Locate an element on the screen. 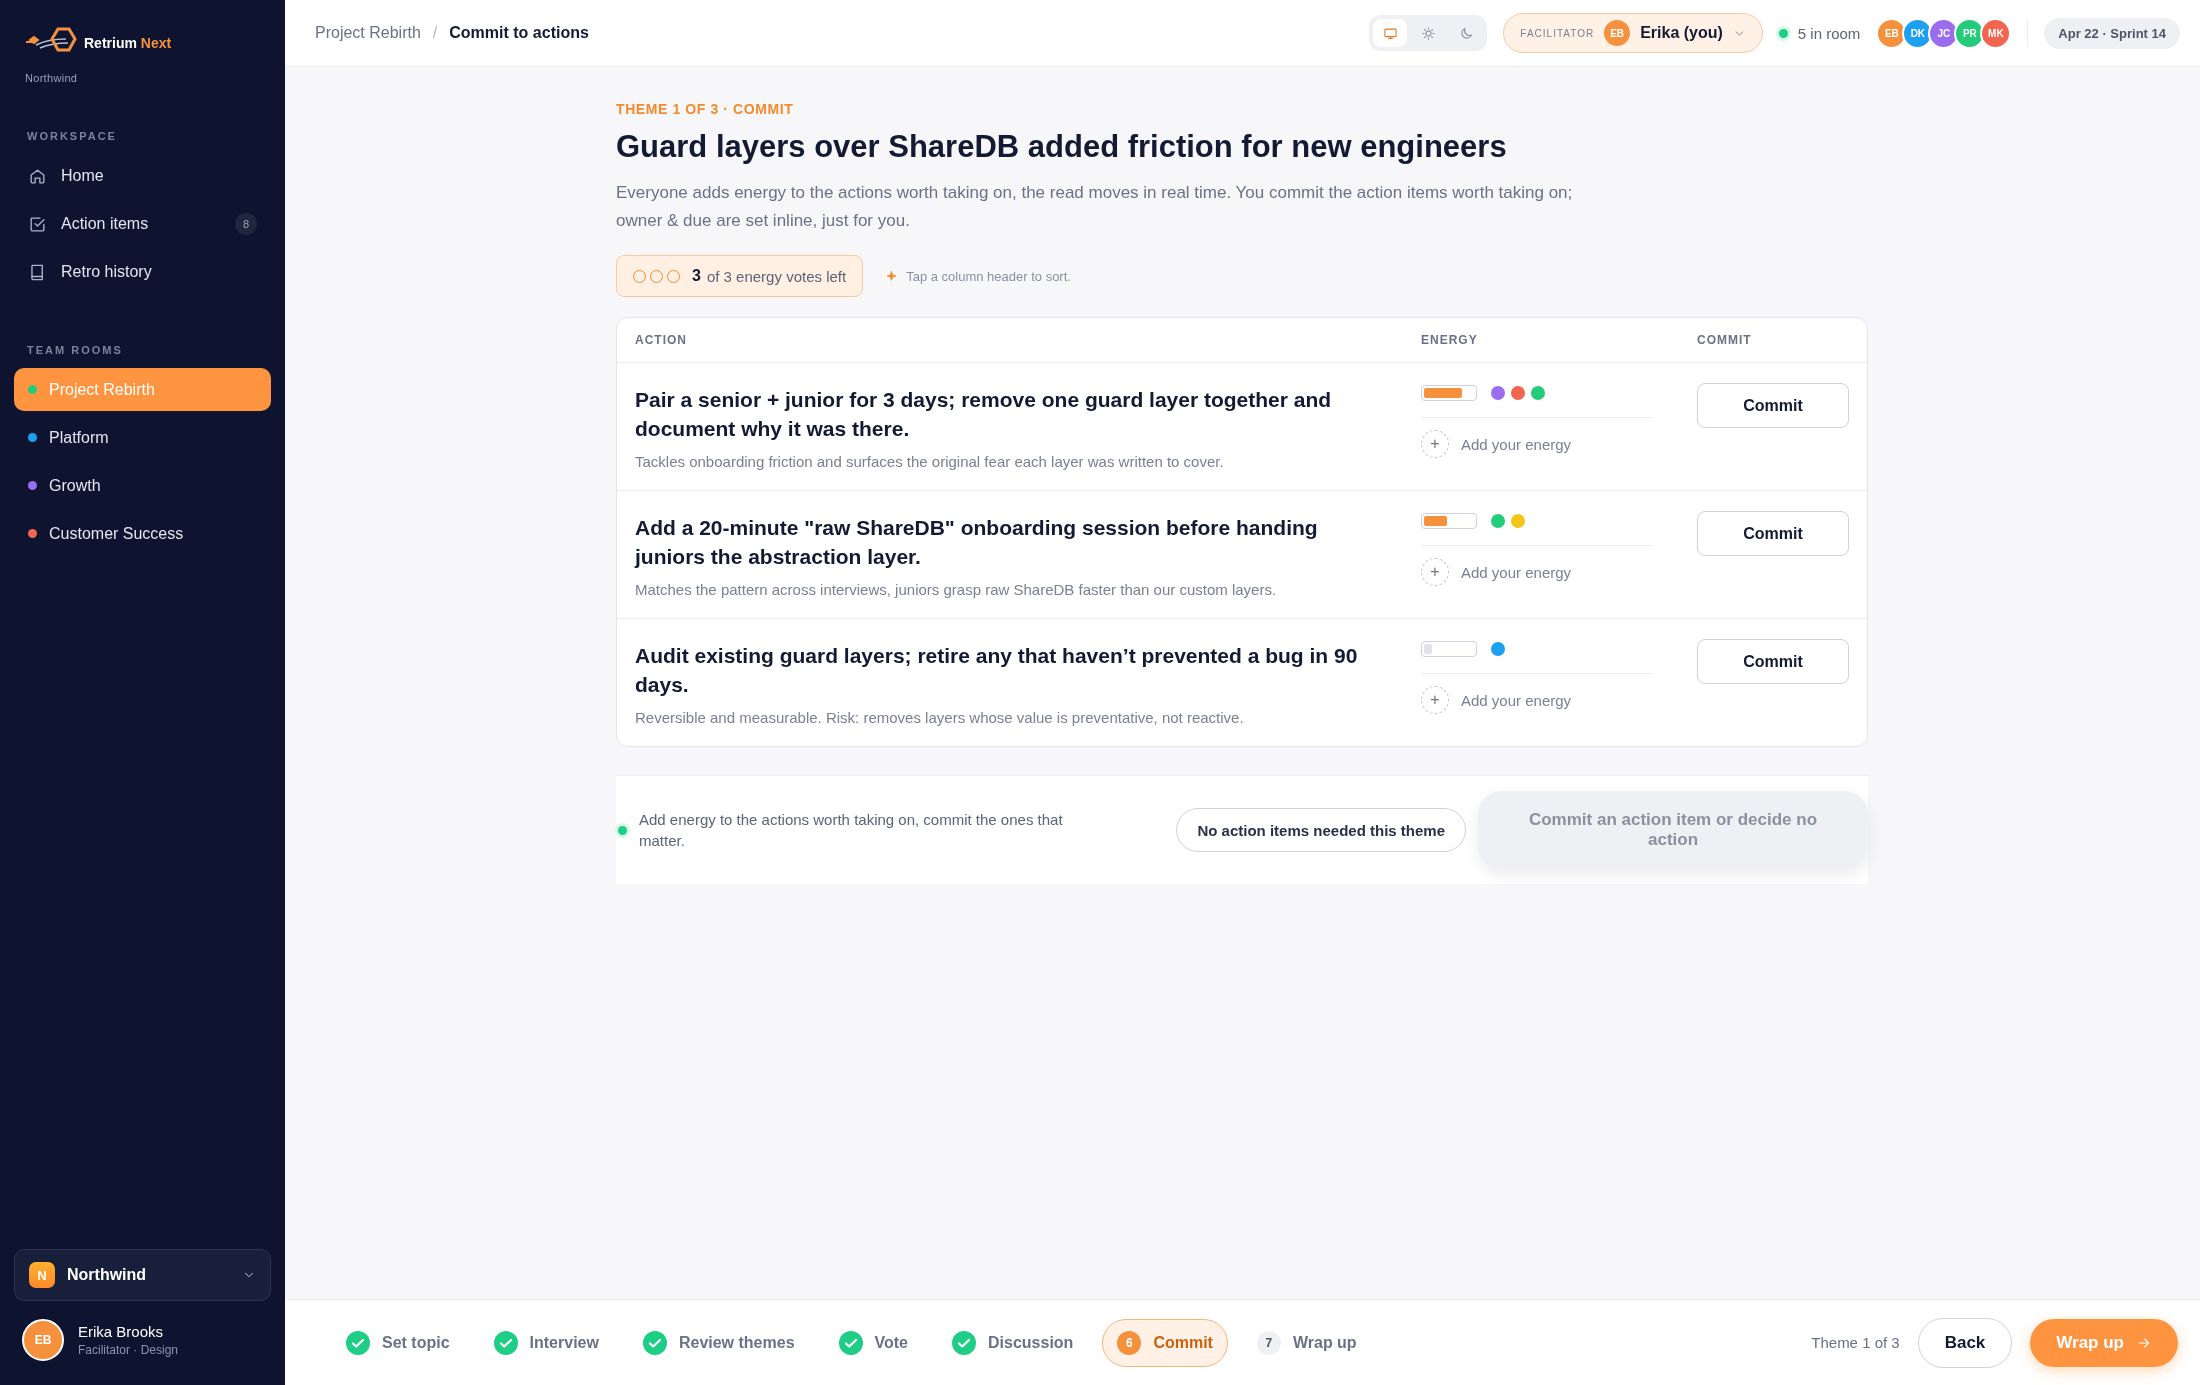 This screenshot has height=1385, width=2200. step: Discussion is located at coordinates (1013, 1342).